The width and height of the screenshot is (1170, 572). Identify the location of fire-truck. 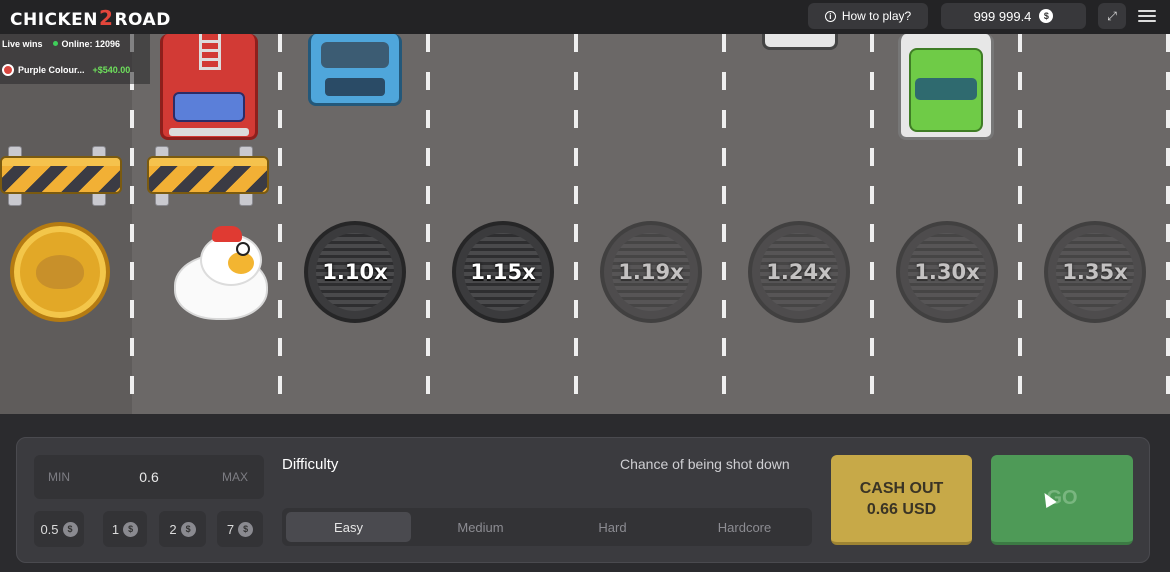
(209, 87).